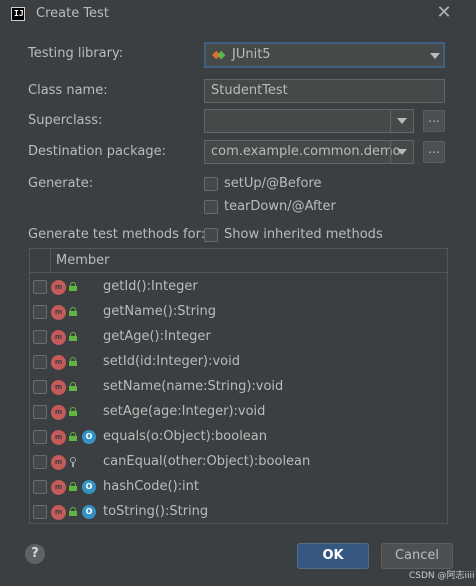  What do you see at coordinates (211, 184) in the screenshot?
I see `setup-checkbox` at bounding box center [211, 184].